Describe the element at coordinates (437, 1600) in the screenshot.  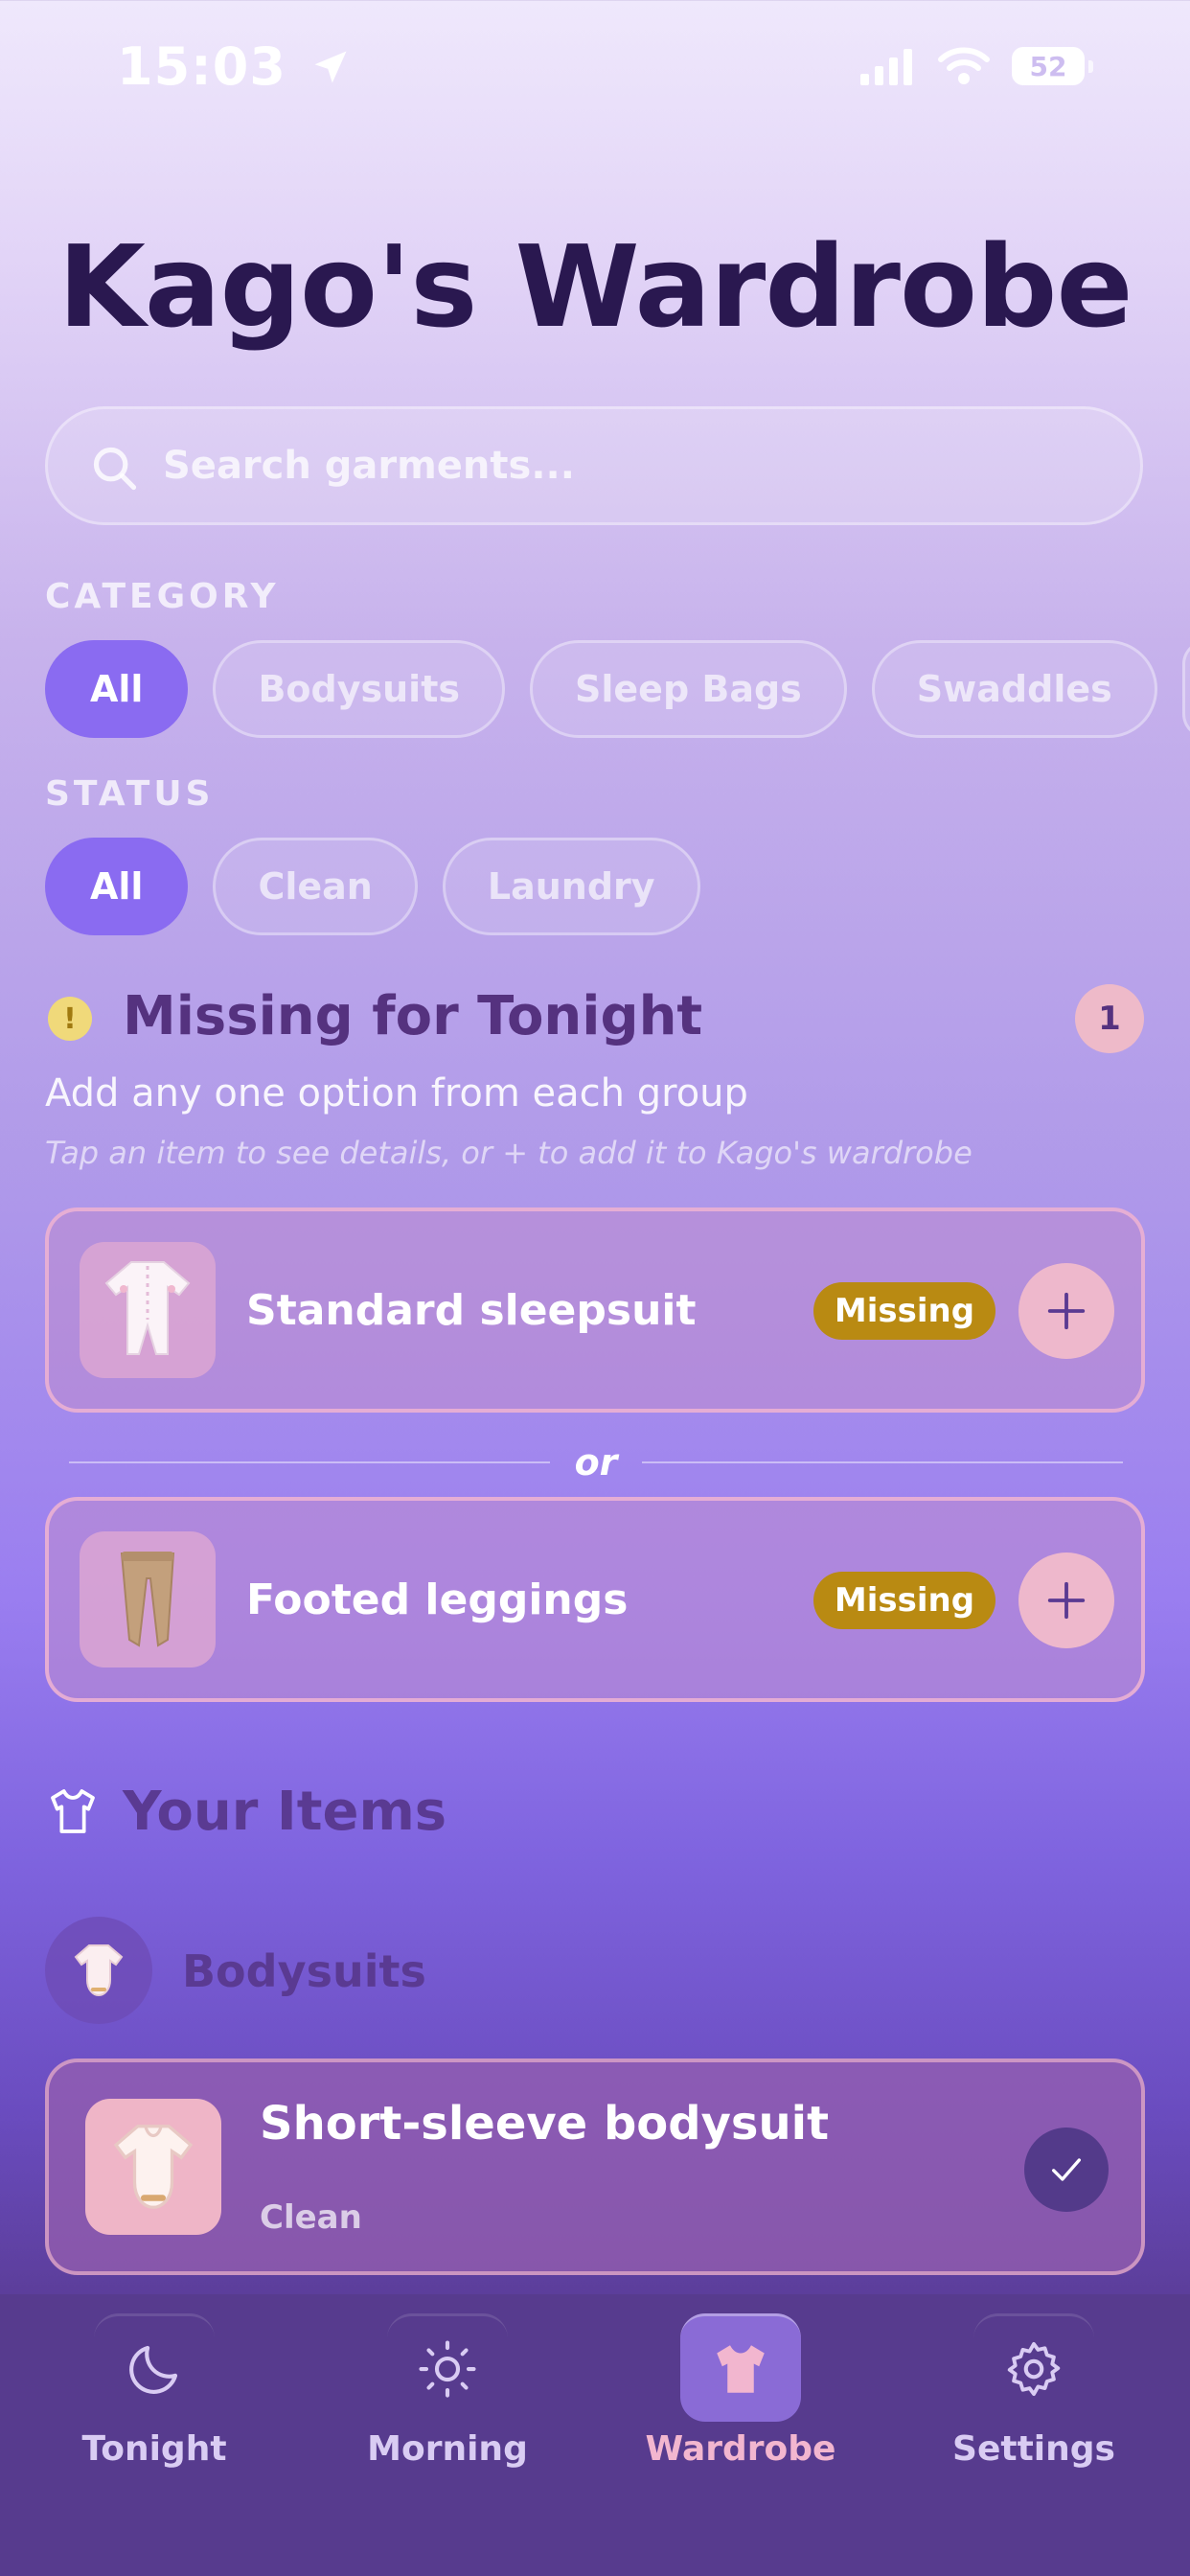
I see `missing-option-label: Footed leggings` at that location.